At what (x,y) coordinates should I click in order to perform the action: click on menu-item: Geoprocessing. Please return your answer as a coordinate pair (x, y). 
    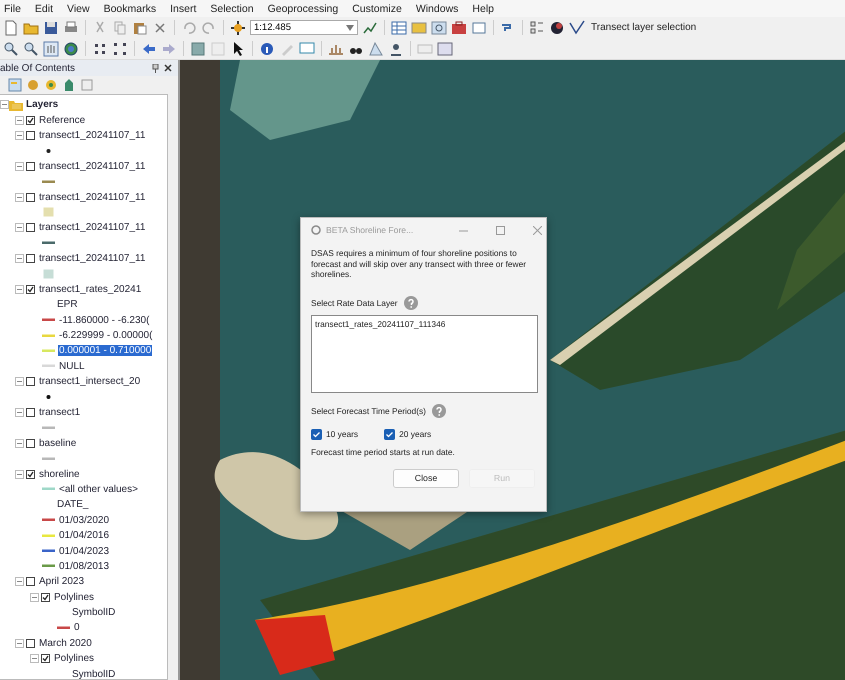
    Looking at the image, I should click on (303, 8).